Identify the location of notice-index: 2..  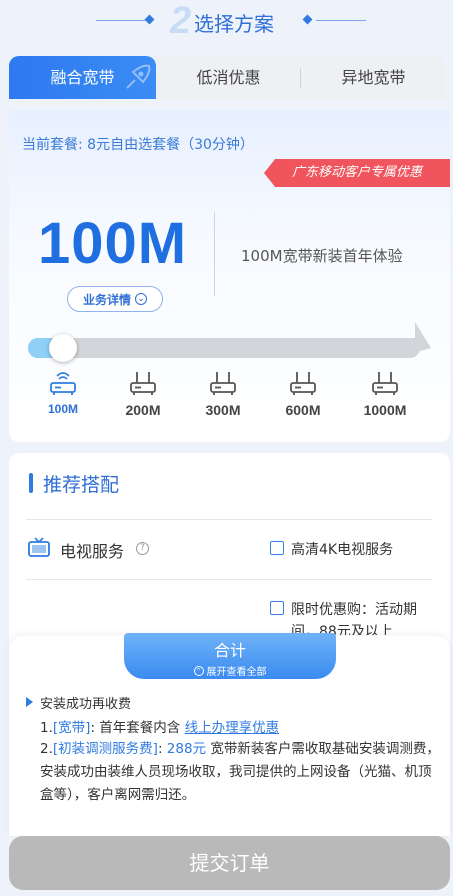
(46, 749).